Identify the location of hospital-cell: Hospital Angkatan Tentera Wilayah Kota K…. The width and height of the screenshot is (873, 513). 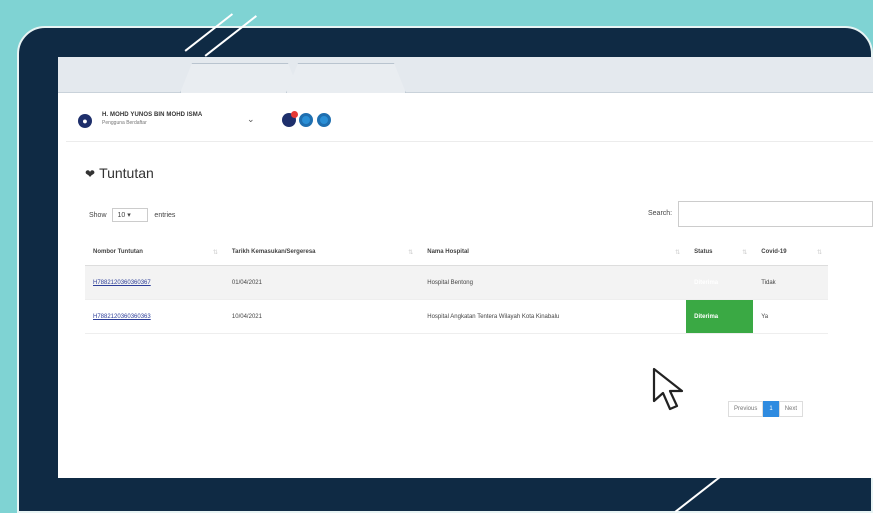
(553, 316).